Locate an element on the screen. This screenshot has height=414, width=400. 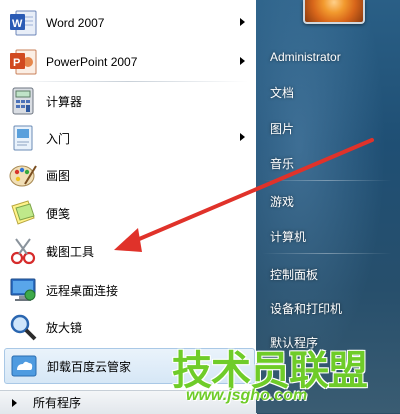
program-label: 远程桌面连接 is located at coordinates (82, 290).